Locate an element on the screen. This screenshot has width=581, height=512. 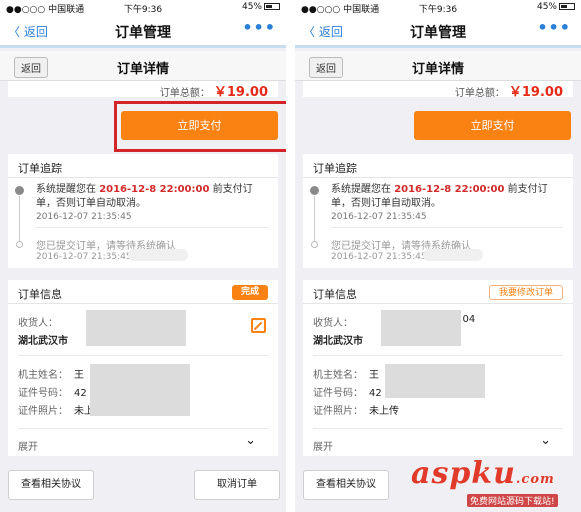
watermark-logo: aspku.com is located at coordinates (483, 473).